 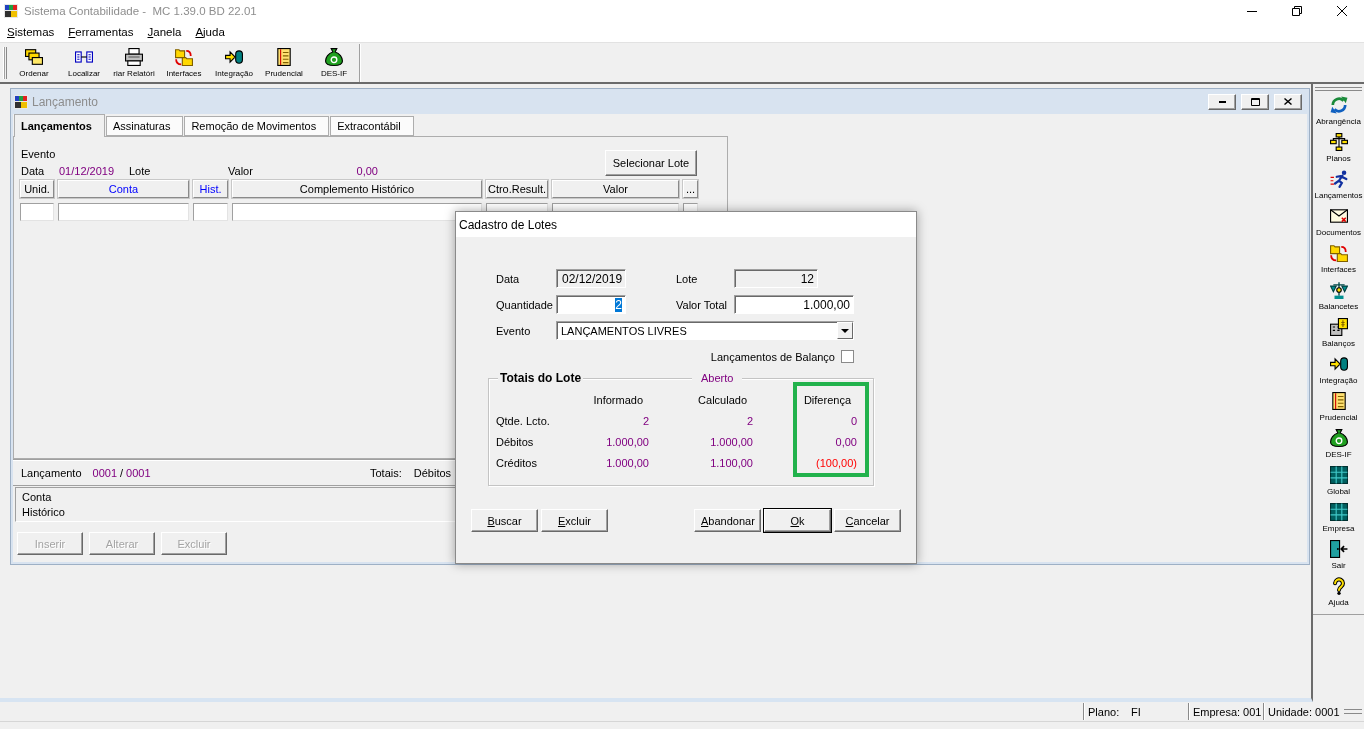 I want to click on toolbar-button: DES-IF, so click(x=334, y=62).